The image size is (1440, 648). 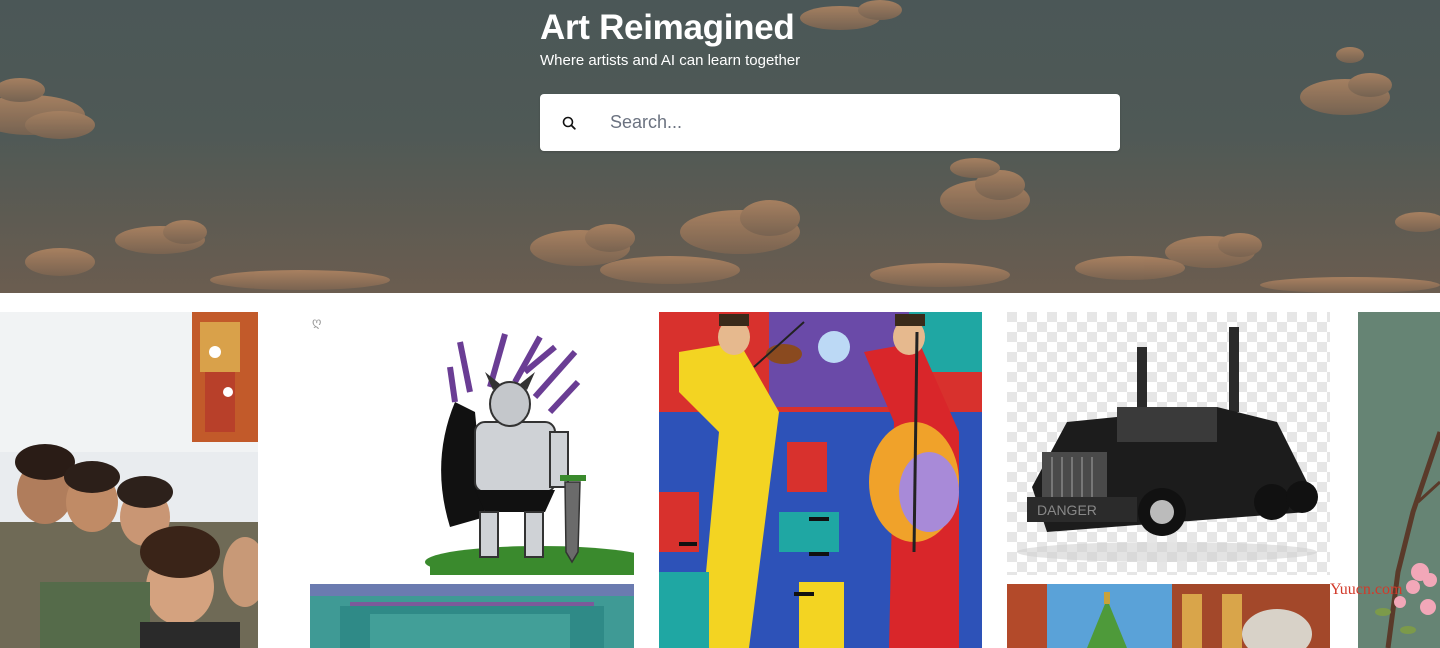 I want to click on semi-truck-image: DANGER, so click(x=1168, y=443).